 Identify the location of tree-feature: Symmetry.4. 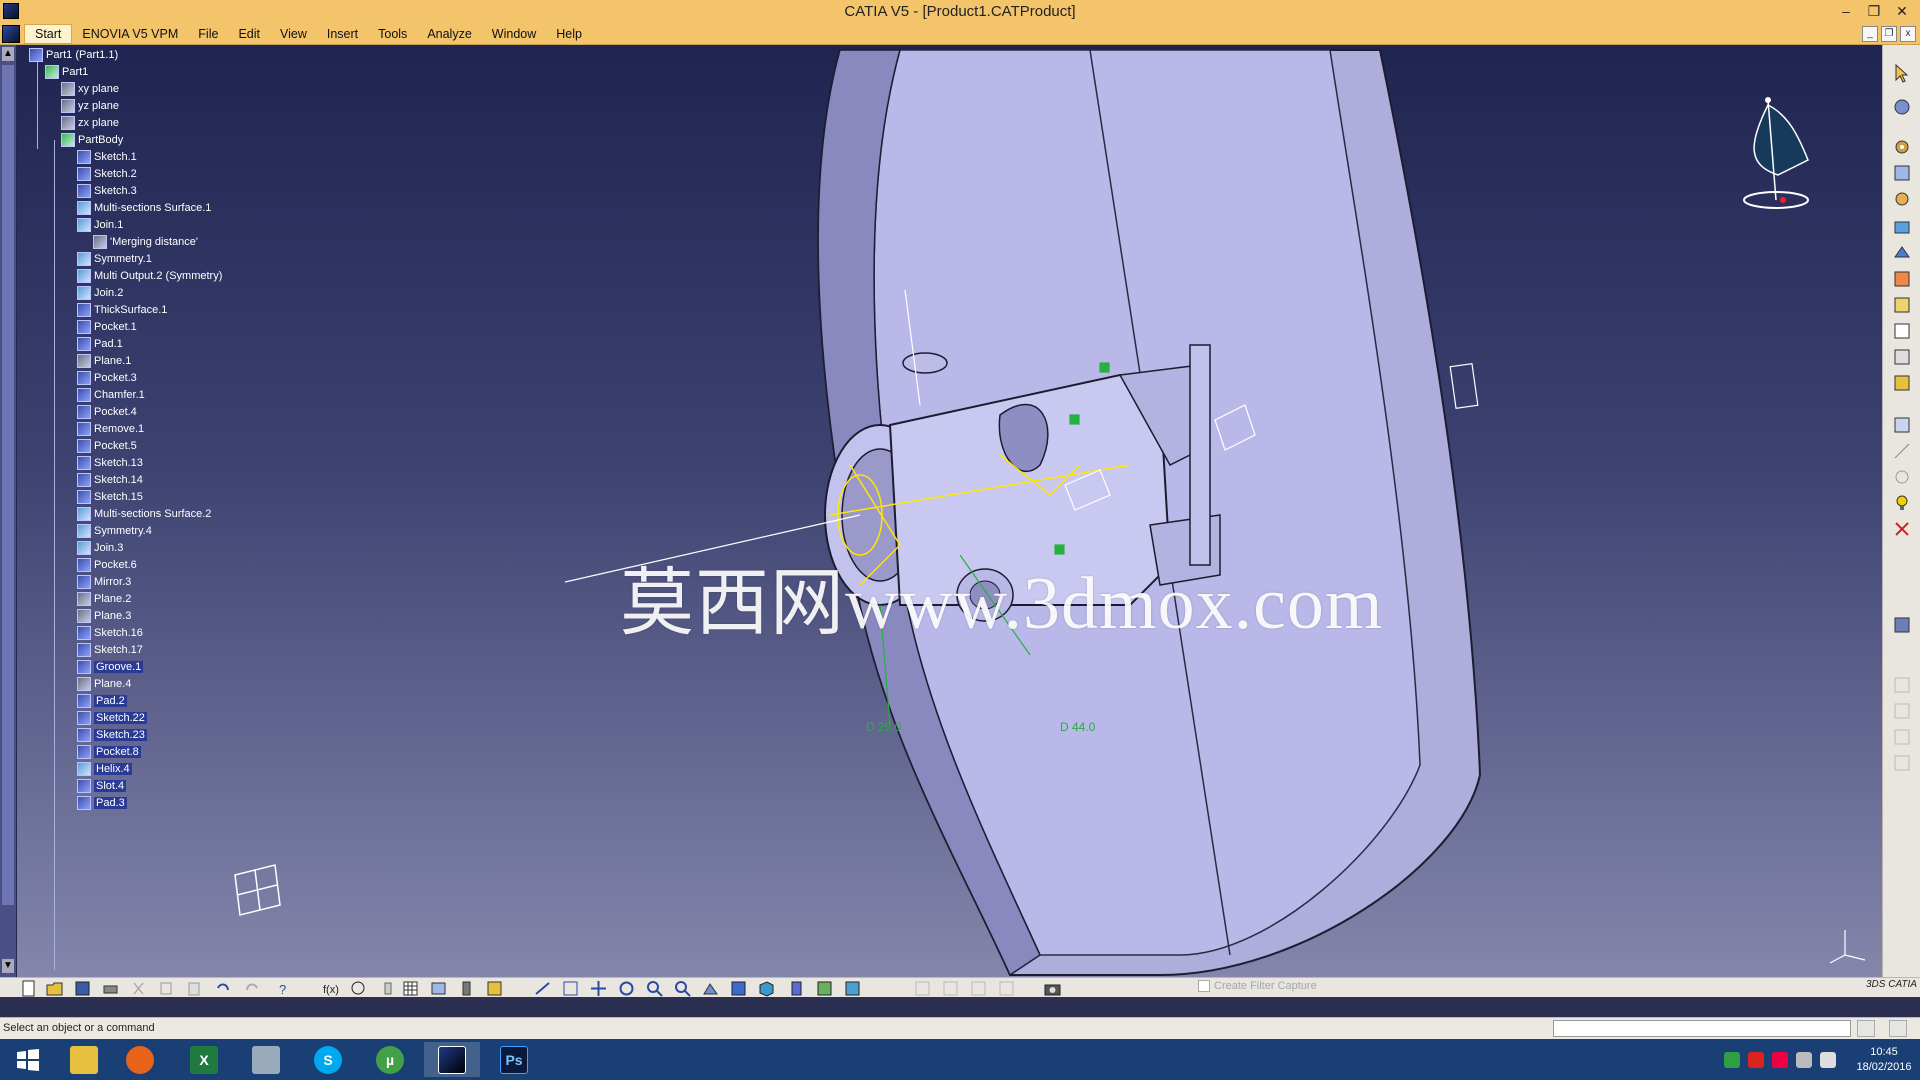
(114, 530).